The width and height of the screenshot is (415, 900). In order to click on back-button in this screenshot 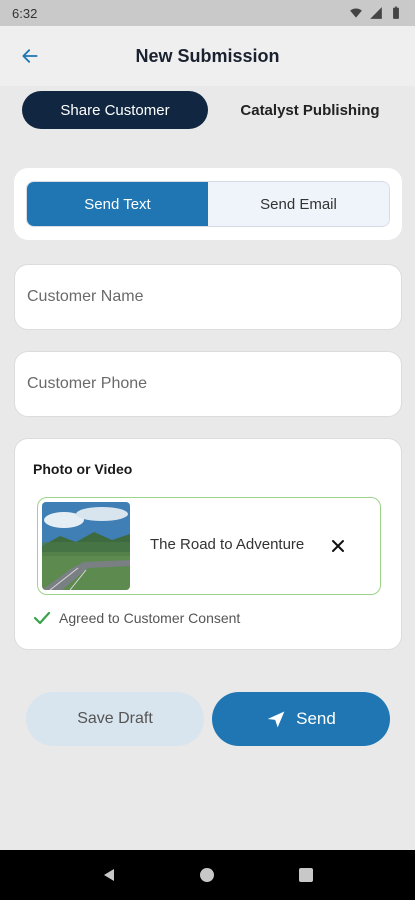, I will do `click(30, 56)`.